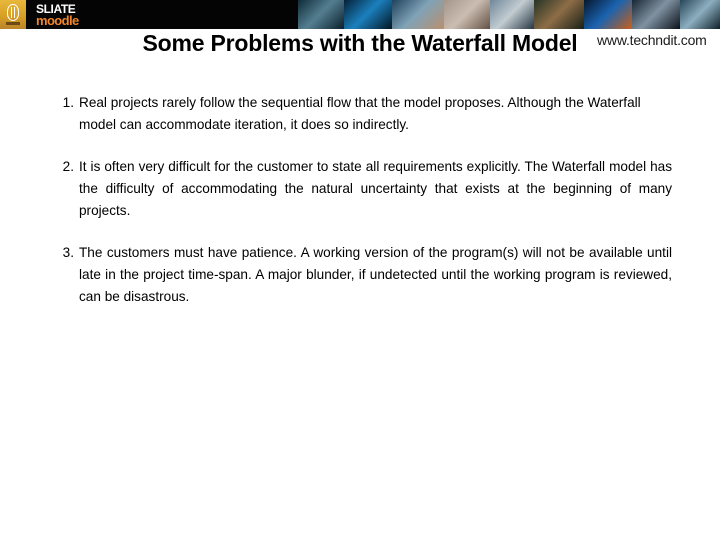 This screenshot has height=540, width=720. I want to click on family-baby-photo, so click(467, 14).